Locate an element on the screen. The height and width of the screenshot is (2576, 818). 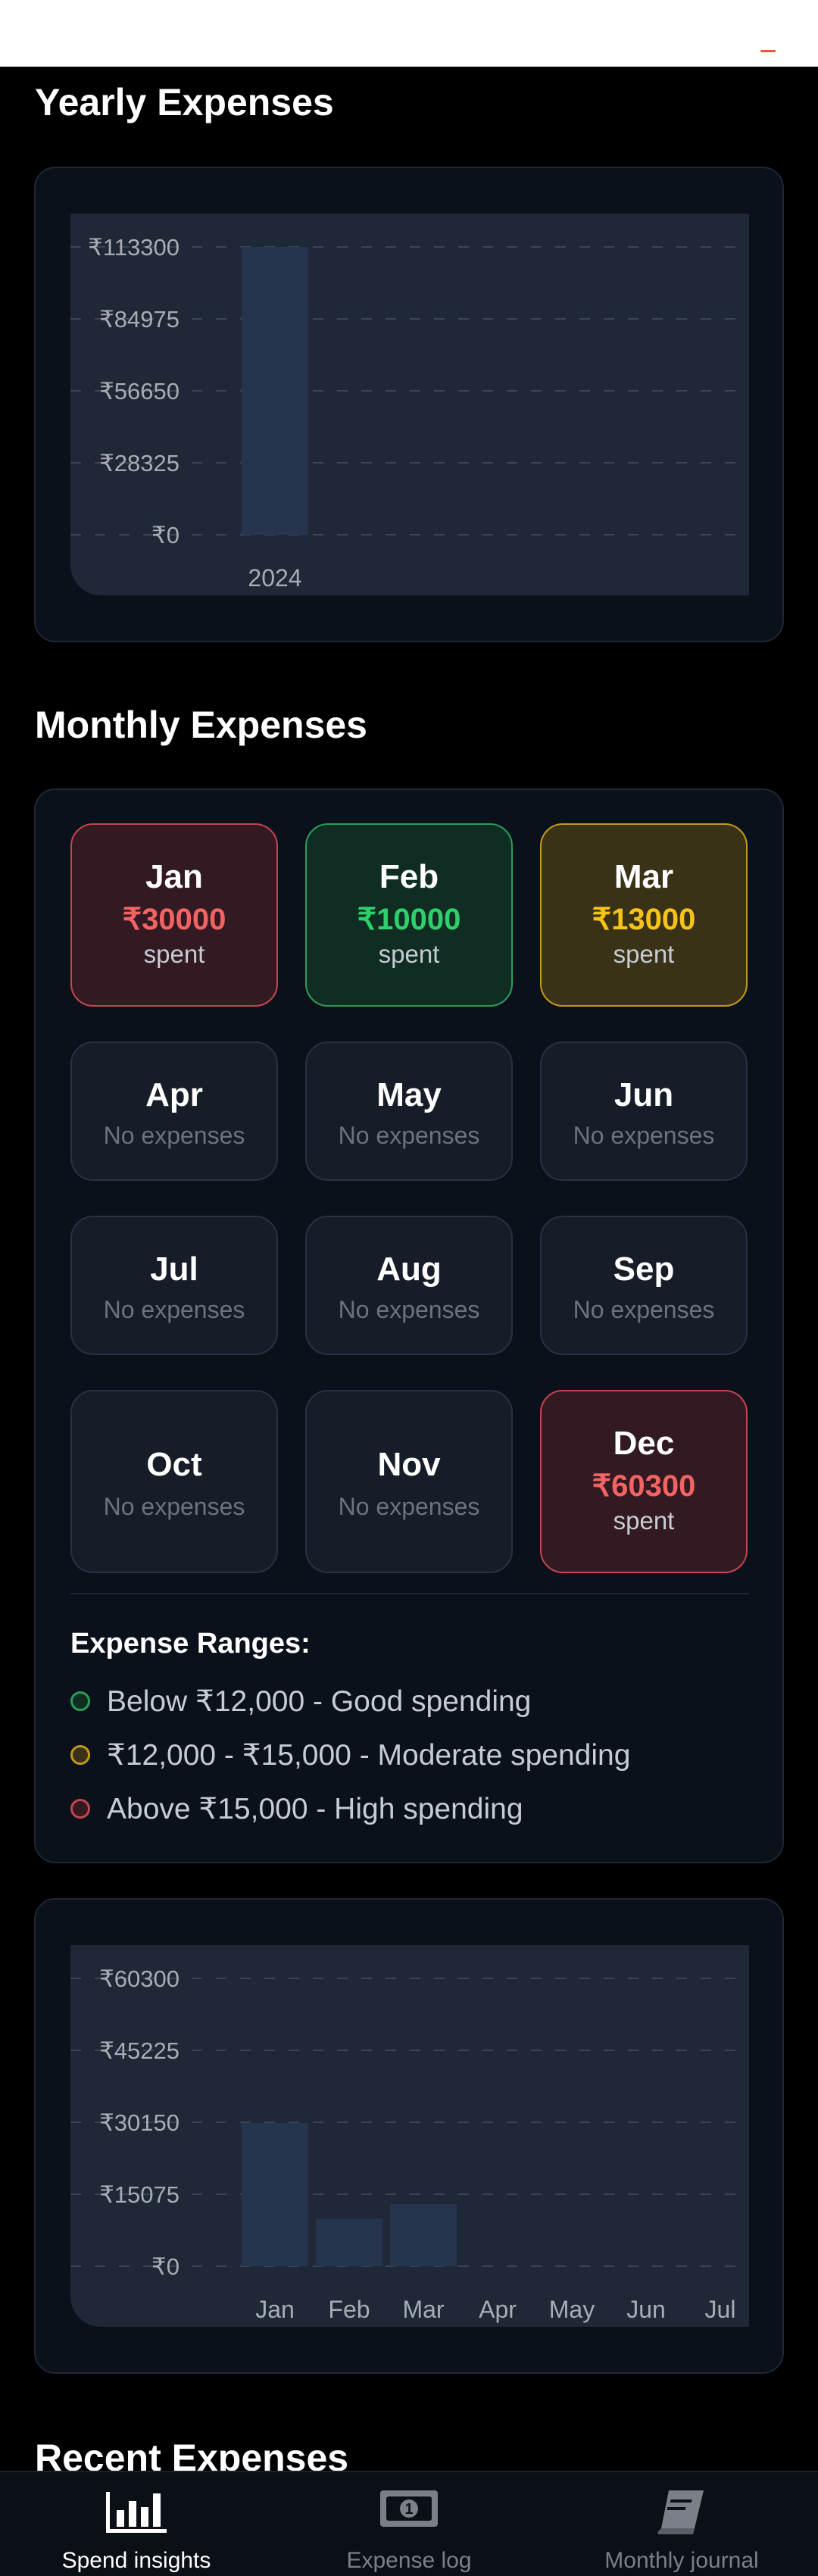
y-tick-label: ₹60300 is located at coordinates (140, 1979).